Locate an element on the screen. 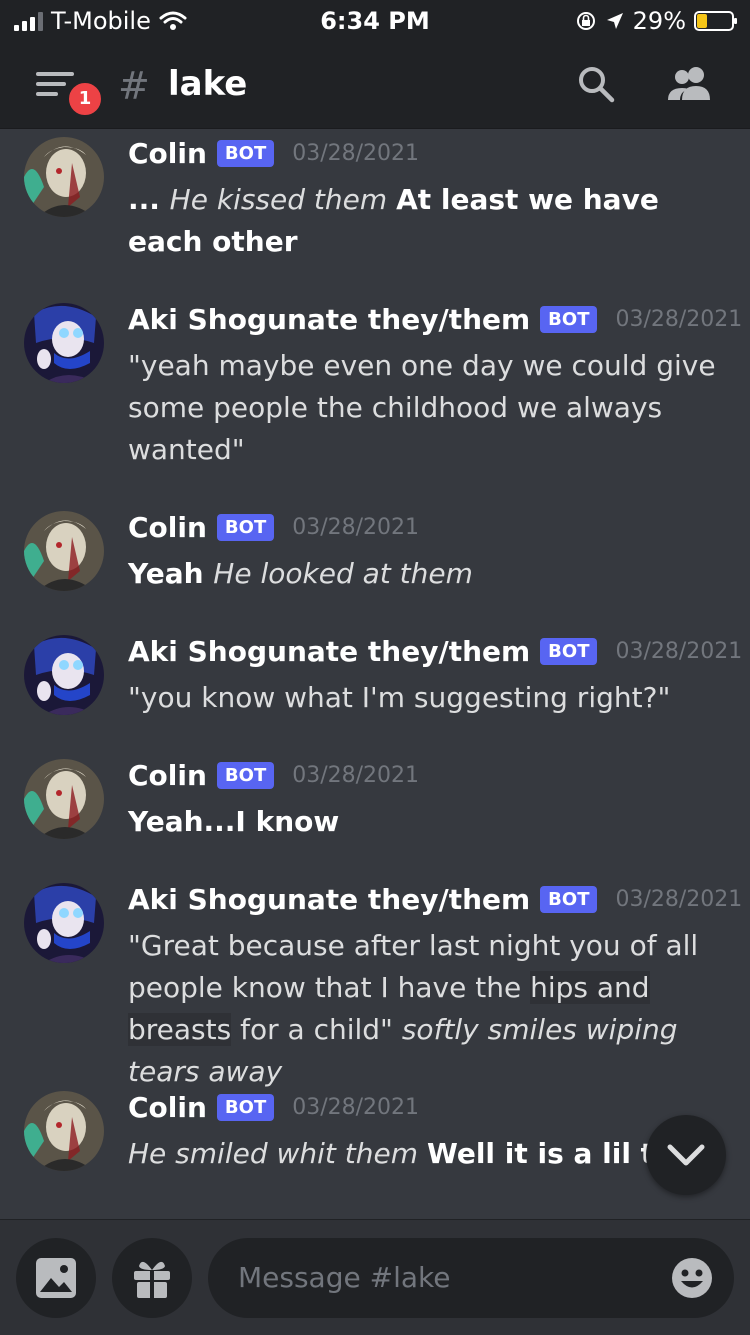  gift-button is located at coordinates (152, 1278).